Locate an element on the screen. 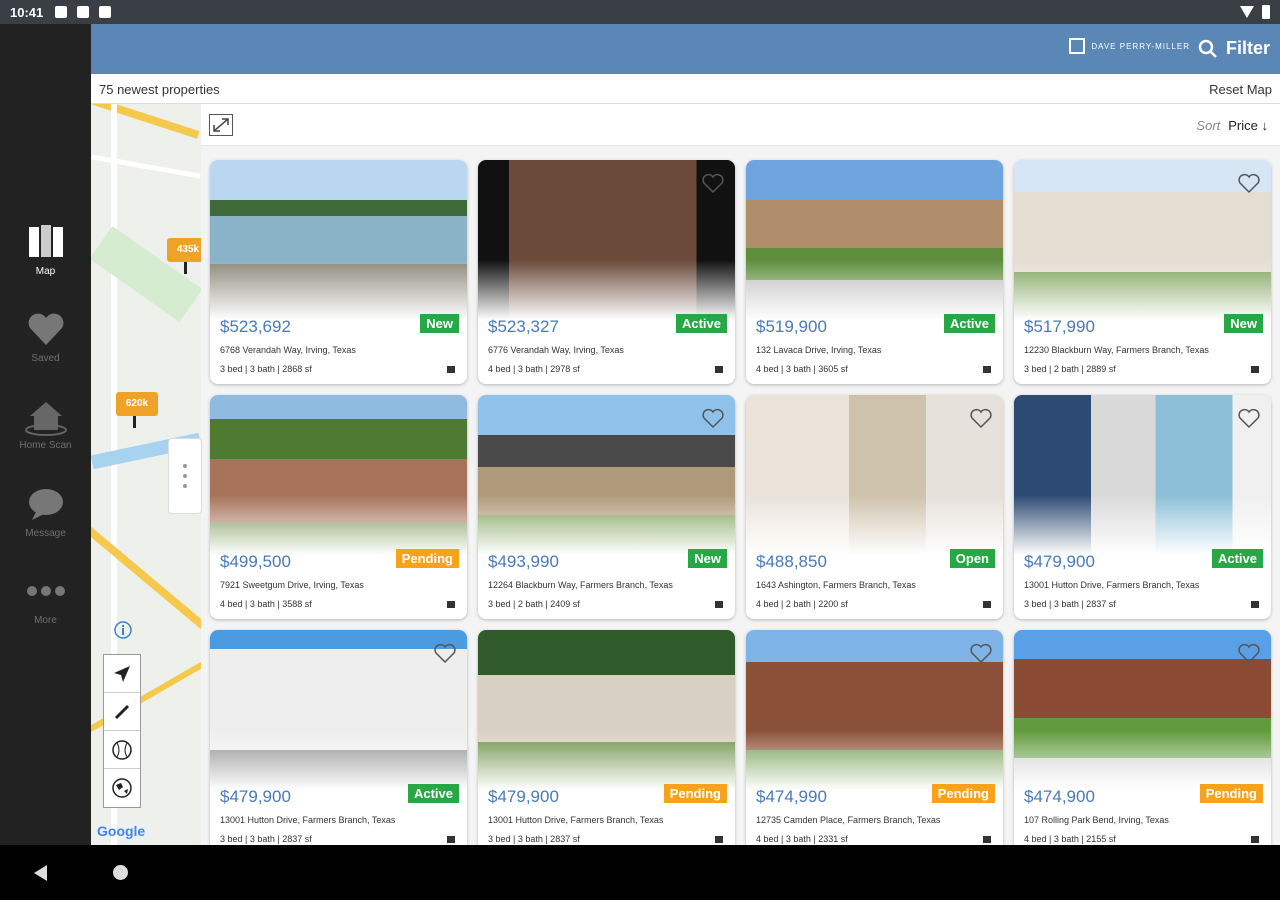 The image size is (1280, 900). more-icon is located at coordinates (45, 591).